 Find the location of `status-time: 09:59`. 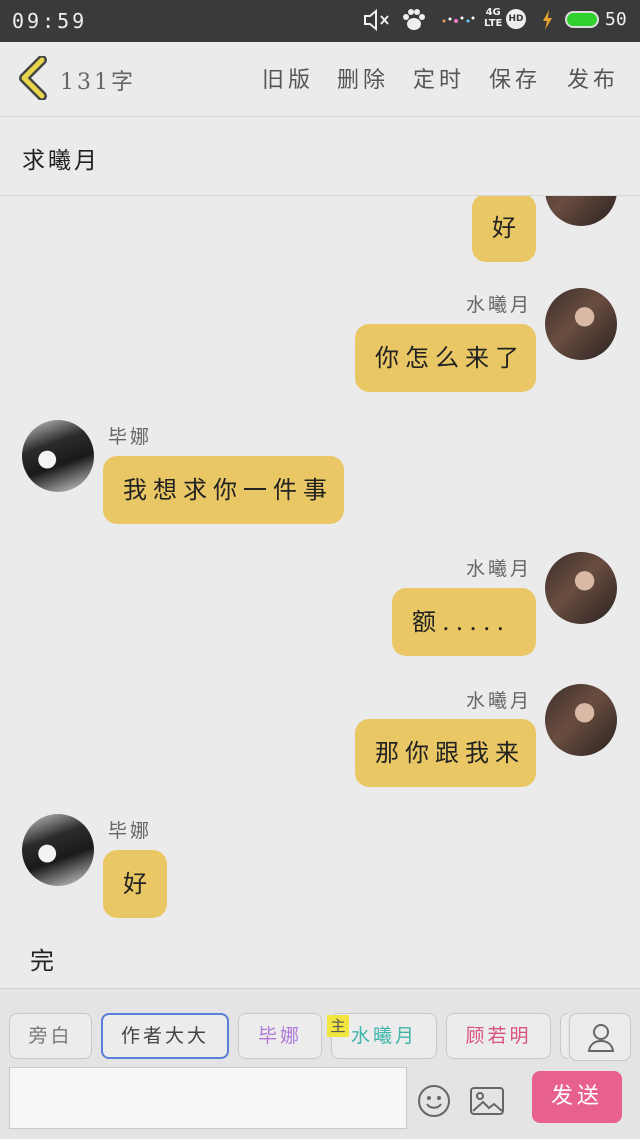

status-time: 09:59 is located at coordinates (50, 21).